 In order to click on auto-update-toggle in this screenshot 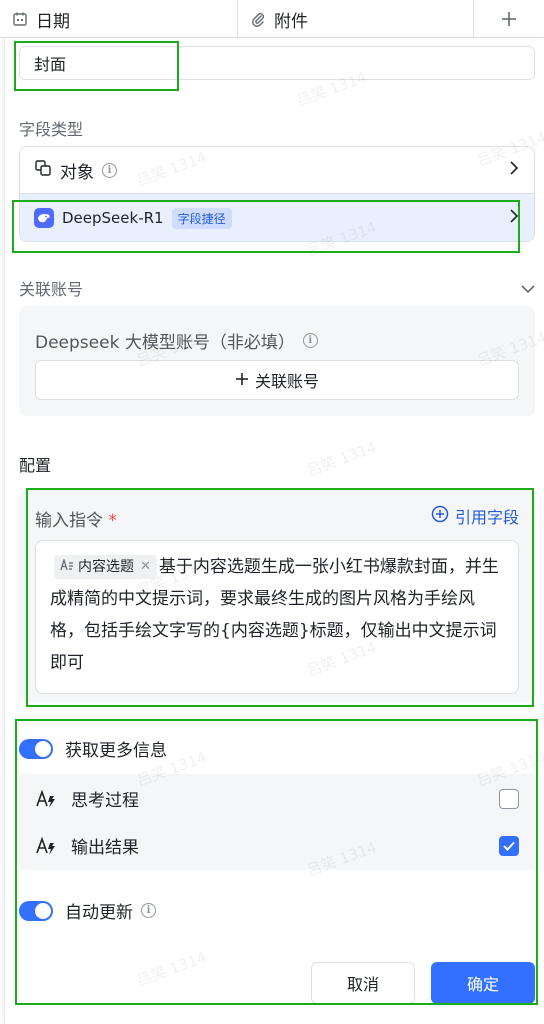, I will do `click(36, 910)`.